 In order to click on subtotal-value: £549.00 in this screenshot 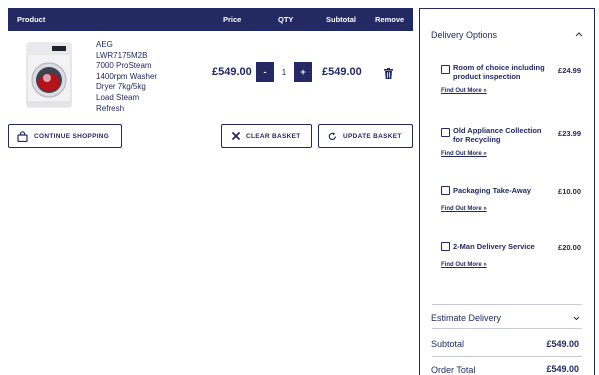, I will do `click(562, 344)`.